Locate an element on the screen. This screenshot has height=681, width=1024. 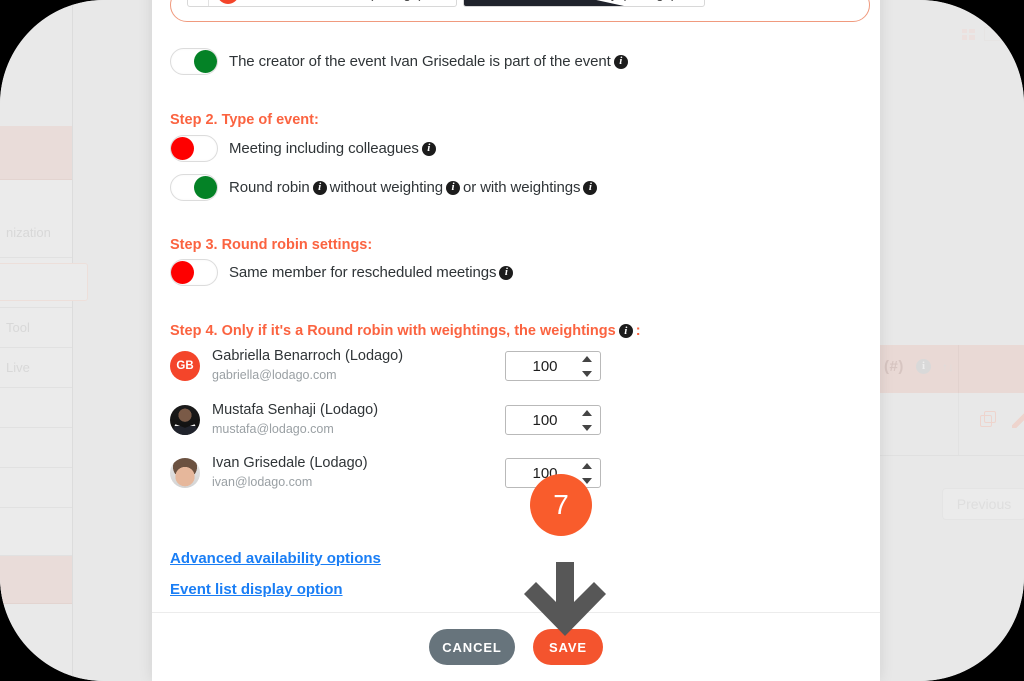
advanced-availability-options-link: Advanced availability options is located at coordinates (275, 558).